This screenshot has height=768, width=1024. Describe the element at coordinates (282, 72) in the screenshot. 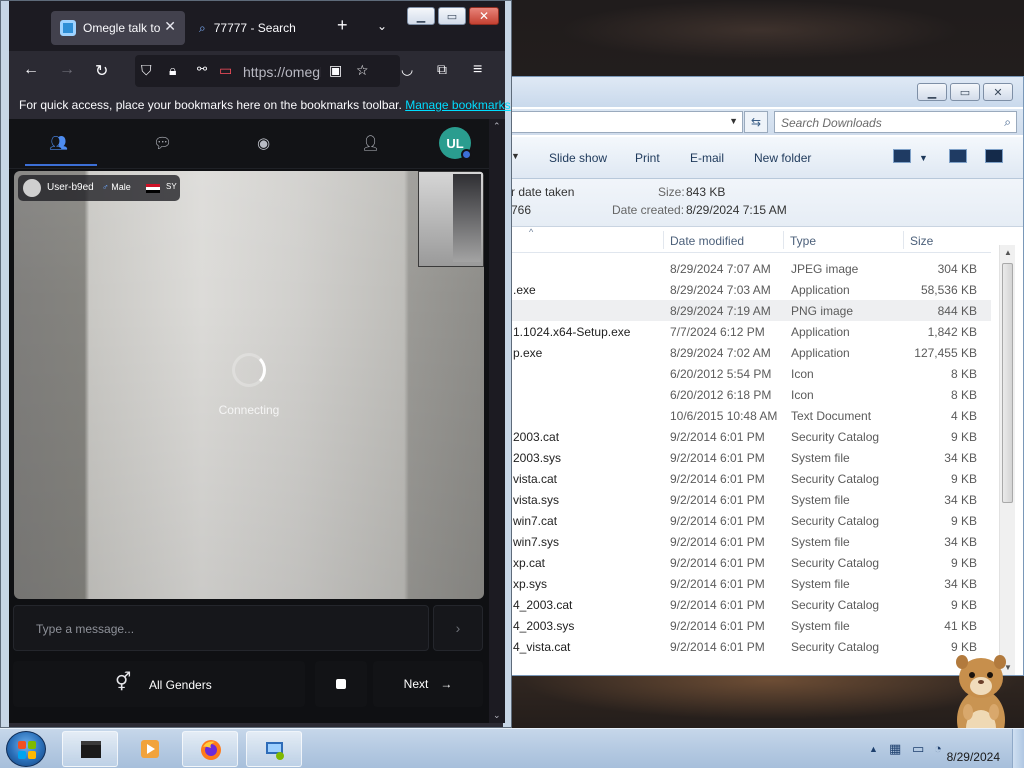

I see `url-text: https://omegle` at that location.